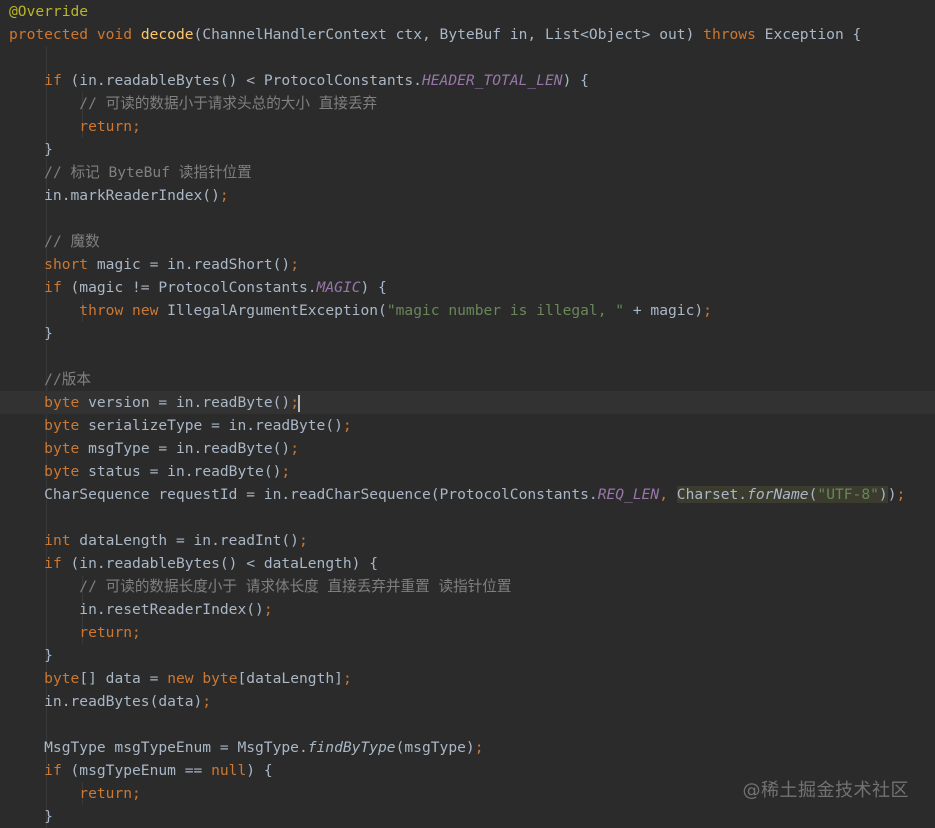 Image resolution: width=935 pixels, height=828 pixels. Describe the element at coordinates (185, 402) in the screenshot. I see `code-token: version = in.readByte()` at that location.